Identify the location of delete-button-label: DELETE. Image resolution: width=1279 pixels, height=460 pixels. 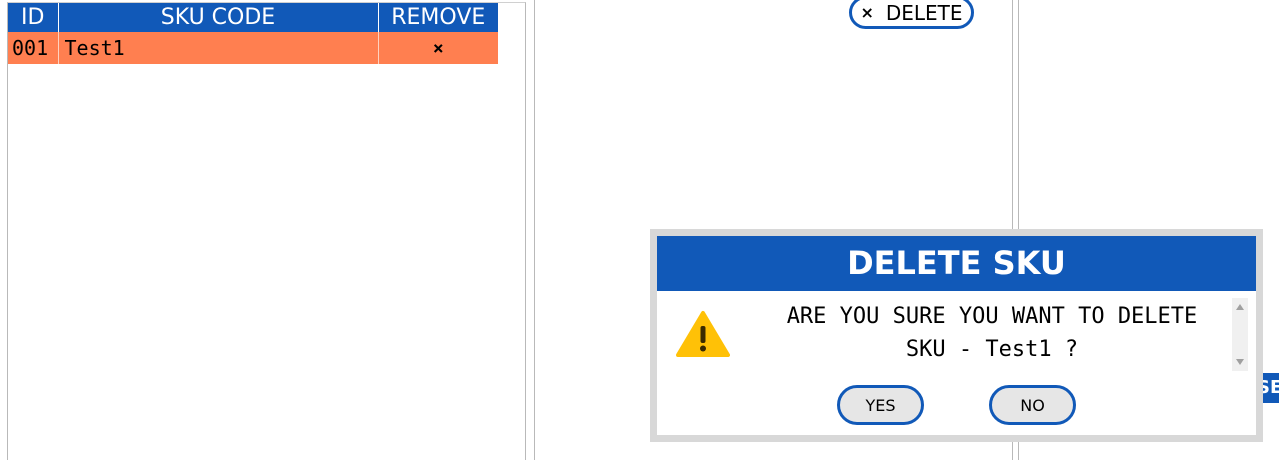
(924, 12).